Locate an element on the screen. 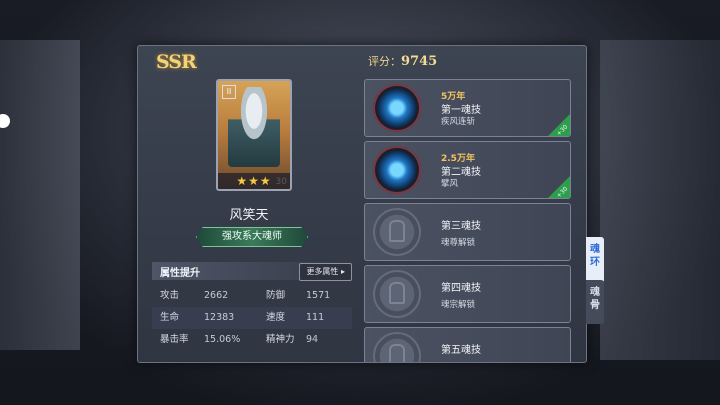  stat-label: 速度 is located at coordinates (276, 317).